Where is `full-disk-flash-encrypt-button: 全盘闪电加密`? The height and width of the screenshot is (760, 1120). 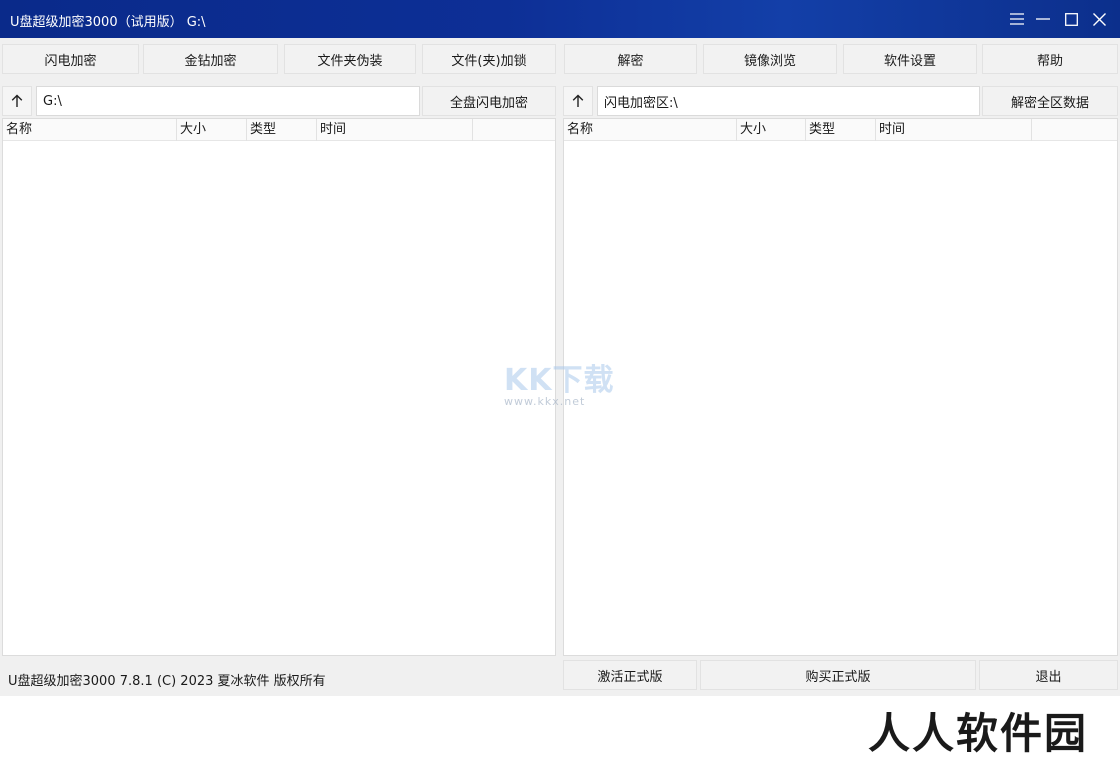 full-disk-flash-encrypt-button: 全盘闪电加密 is located at coordinates (489, 101).